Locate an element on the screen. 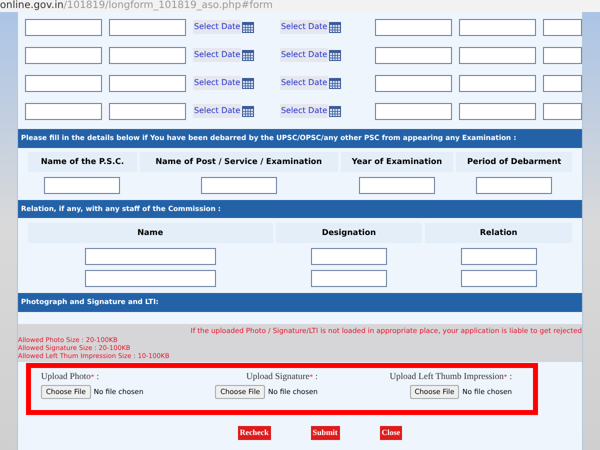  column-header: Name of the P.S.C. is located at coordinates (82, 162).